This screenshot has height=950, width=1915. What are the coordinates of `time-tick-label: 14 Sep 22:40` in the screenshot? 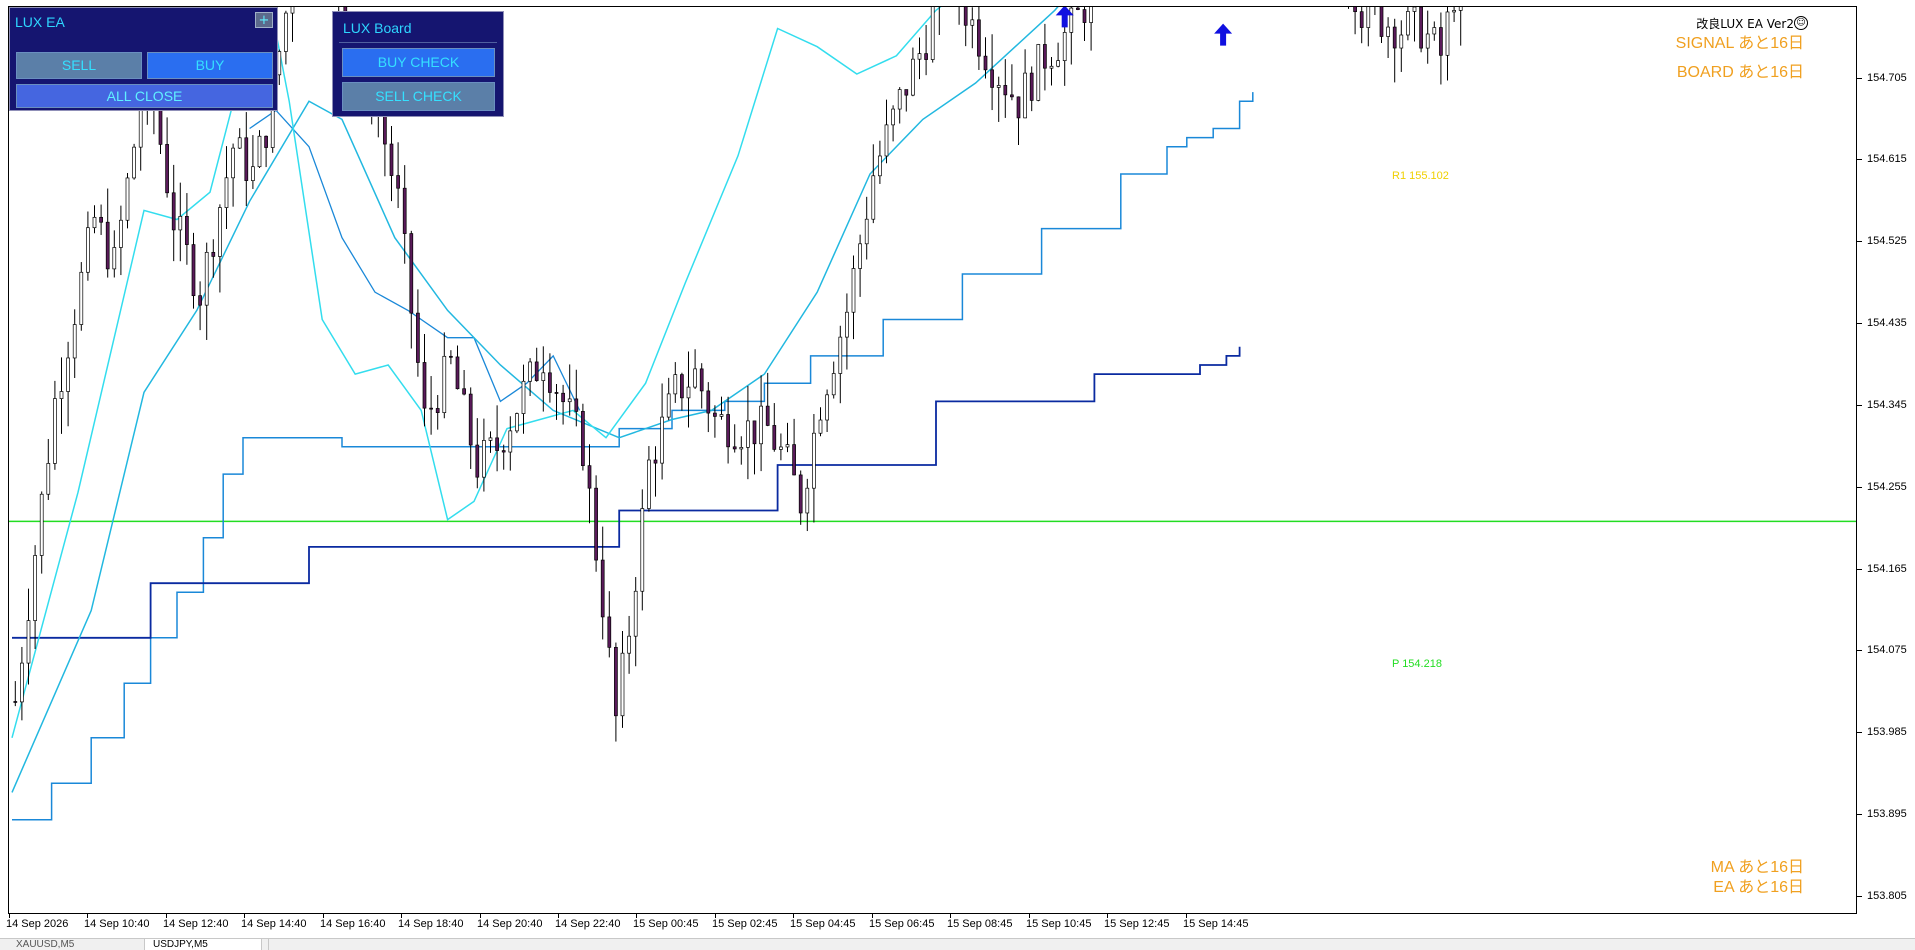 It's located at (588, 924).